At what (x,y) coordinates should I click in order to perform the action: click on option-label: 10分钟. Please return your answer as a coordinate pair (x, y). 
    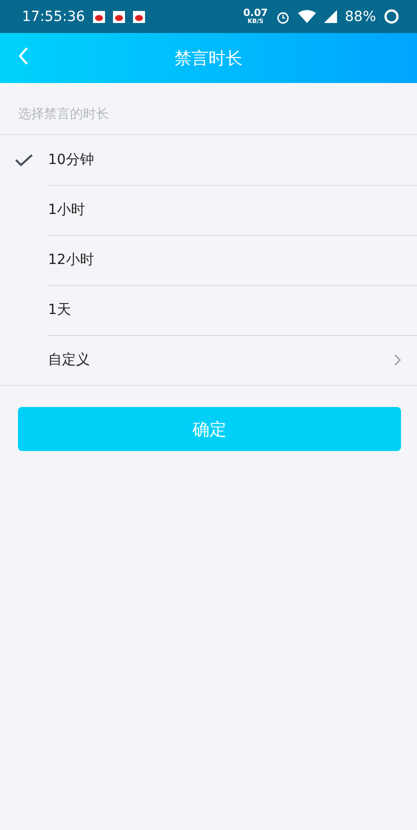
    Looking at the image, I should click on (71, 159).